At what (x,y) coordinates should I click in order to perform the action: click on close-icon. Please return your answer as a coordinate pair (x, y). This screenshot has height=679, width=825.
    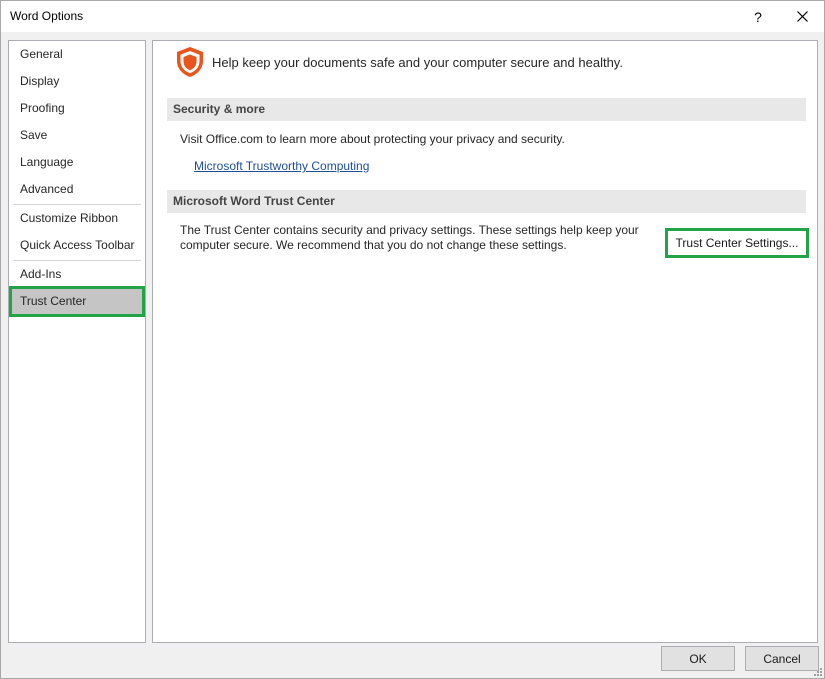
    Looking at the image, I should click on (802, 16).